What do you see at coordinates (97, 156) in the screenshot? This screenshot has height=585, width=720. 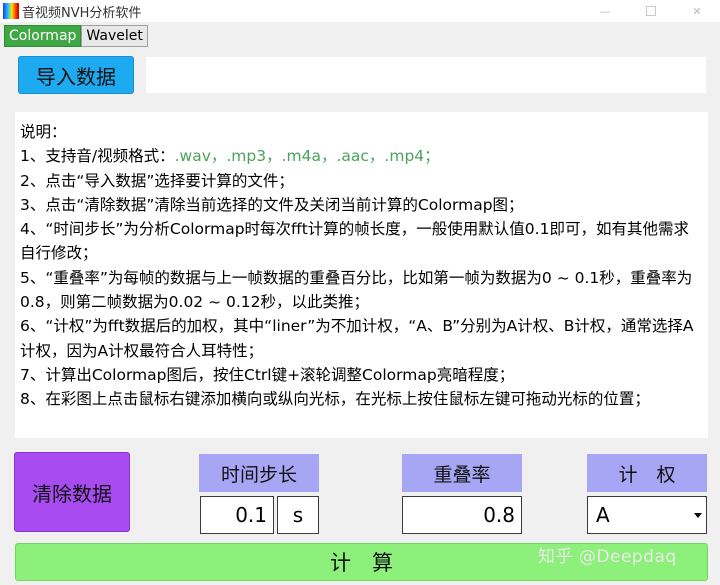 I see `instruction-line-1-prefix: 1、支持音/视频格式：` at bounding box center [97, 156].